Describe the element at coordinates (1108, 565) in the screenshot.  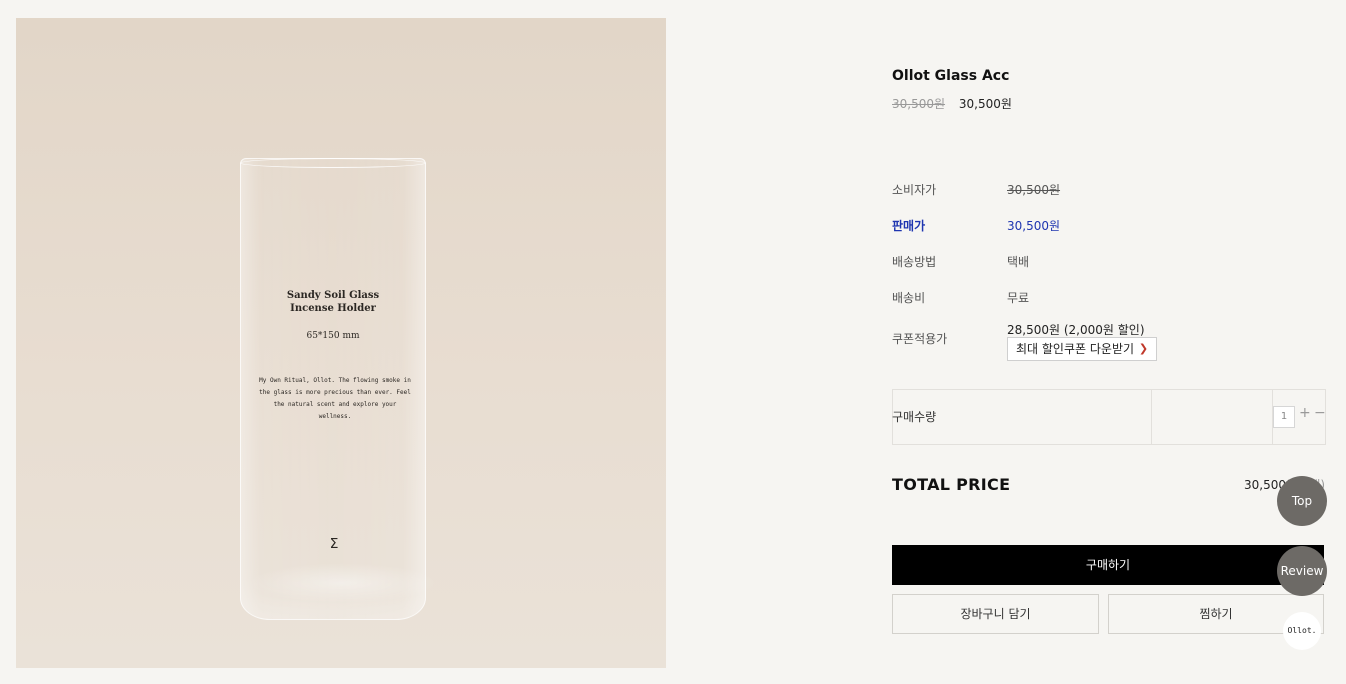
I see `buy-now-button: 구매하기` at that location.